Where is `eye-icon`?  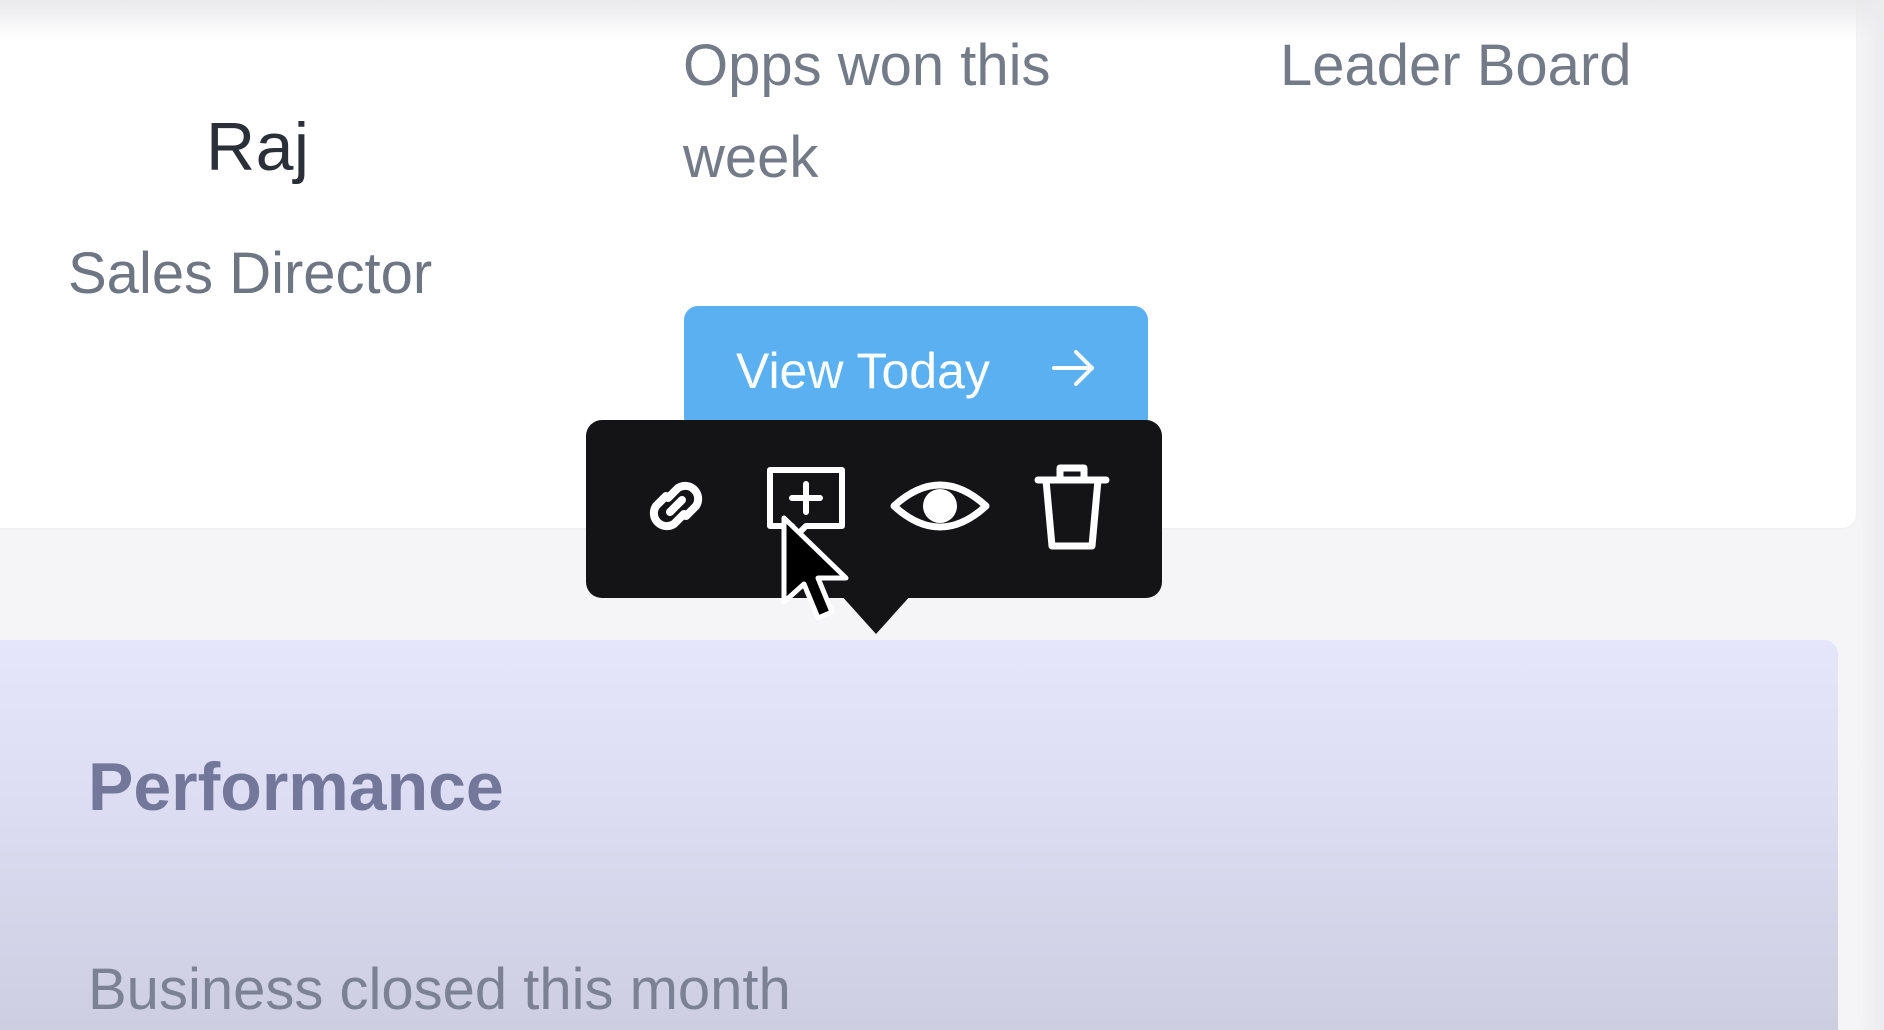
eye-icon is located at coordinates (940, 506).